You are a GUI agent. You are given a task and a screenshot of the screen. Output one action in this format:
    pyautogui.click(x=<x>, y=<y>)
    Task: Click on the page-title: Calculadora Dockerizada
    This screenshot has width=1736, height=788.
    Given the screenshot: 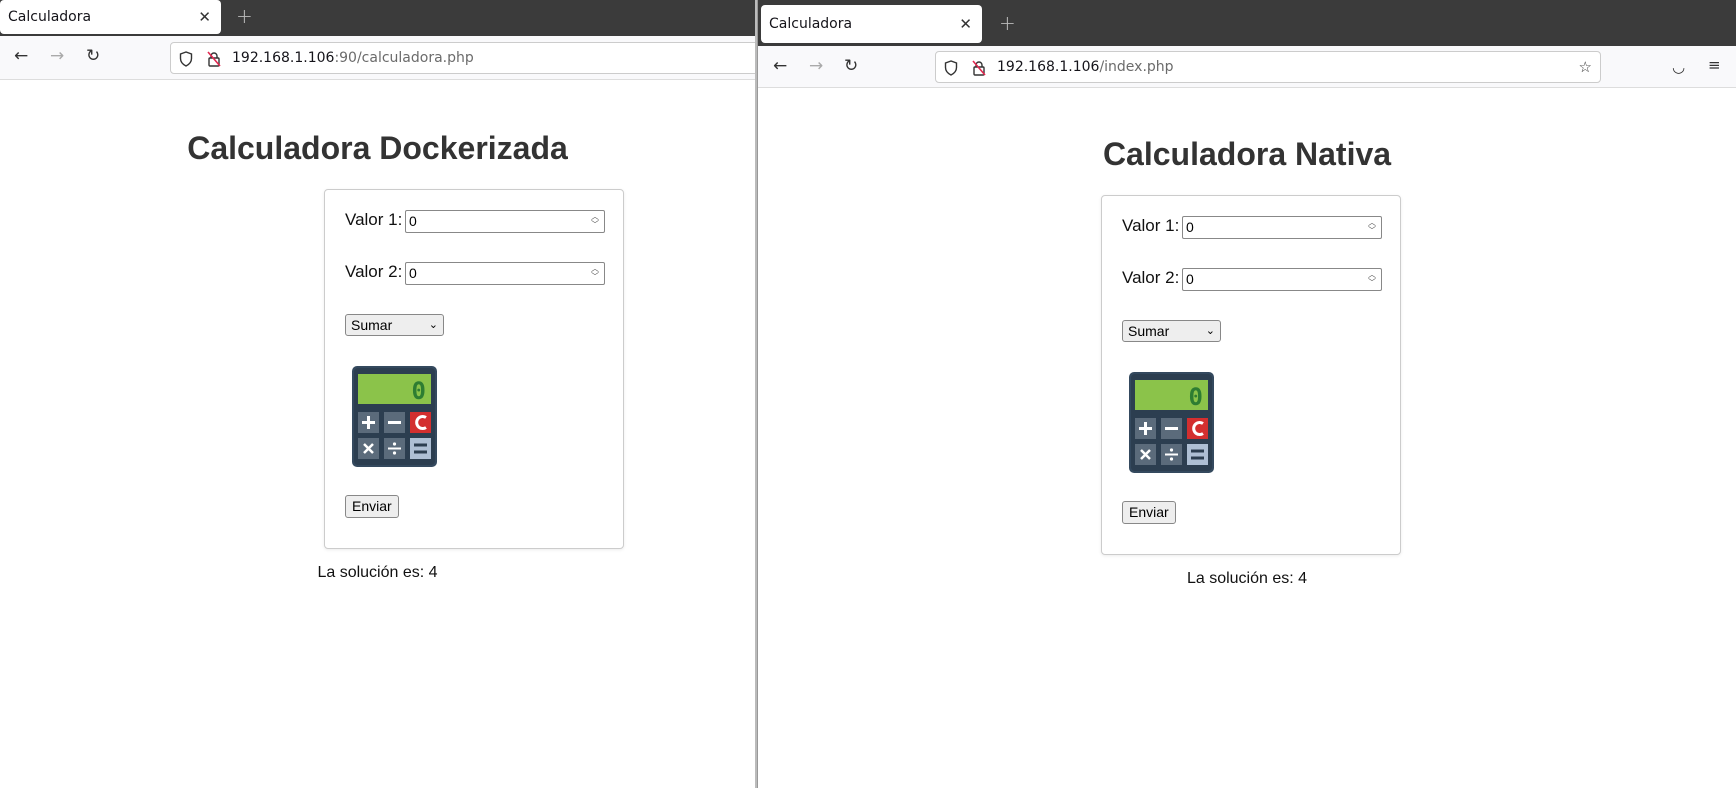 What is the action you would take?
    pyautogui.click(x=377, y=148)
    